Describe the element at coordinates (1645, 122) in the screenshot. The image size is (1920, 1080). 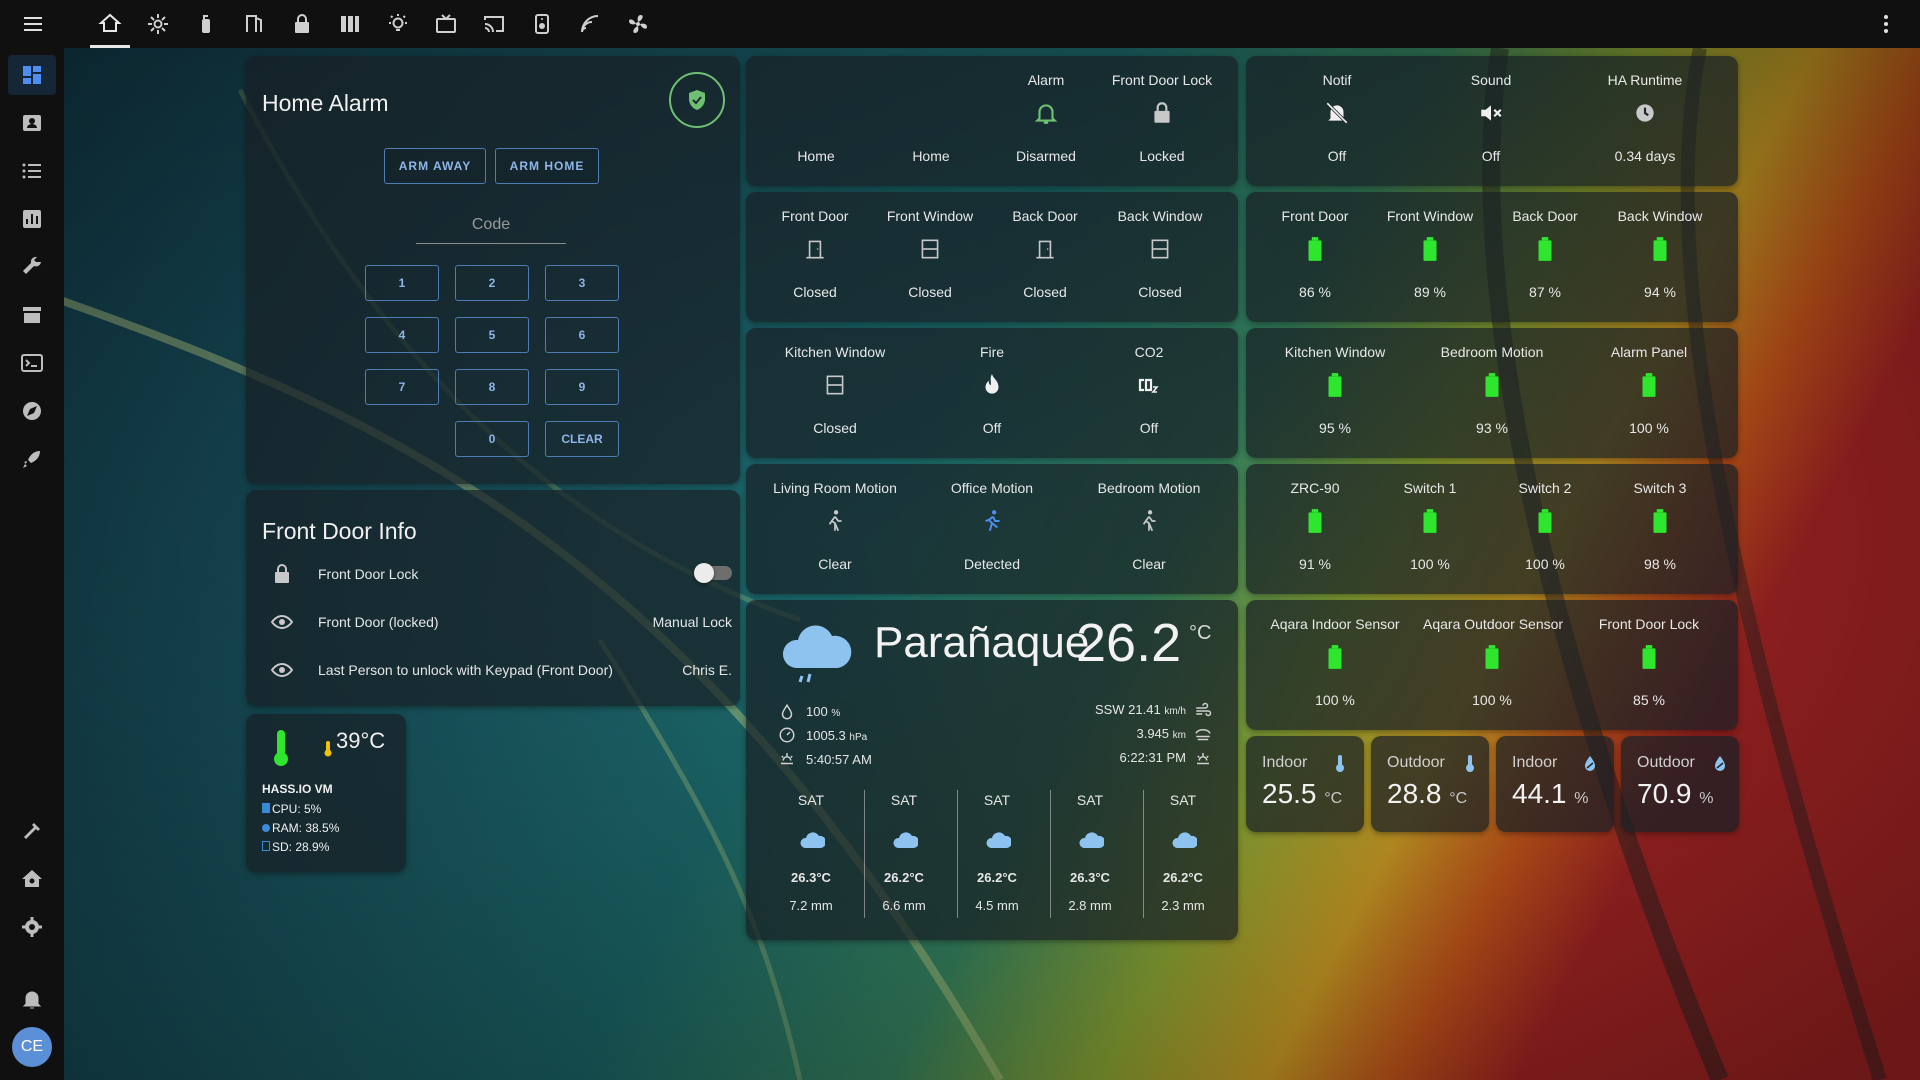
I see `ha-runtime-glance: HA Runtime 0.34 days` at that location.